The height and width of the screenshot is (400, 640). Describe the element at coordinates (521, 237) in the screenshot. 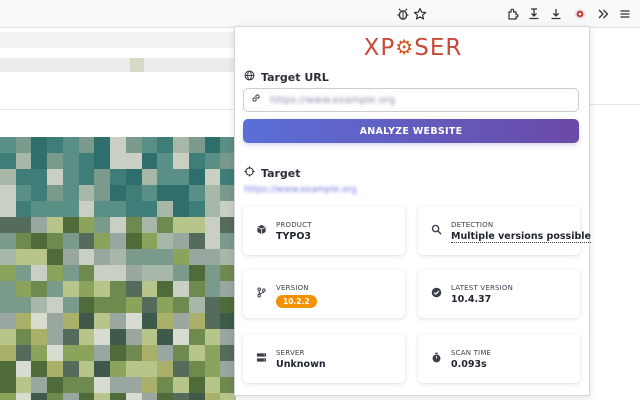

I see `detection-value: Multiple versions possible` at that location.